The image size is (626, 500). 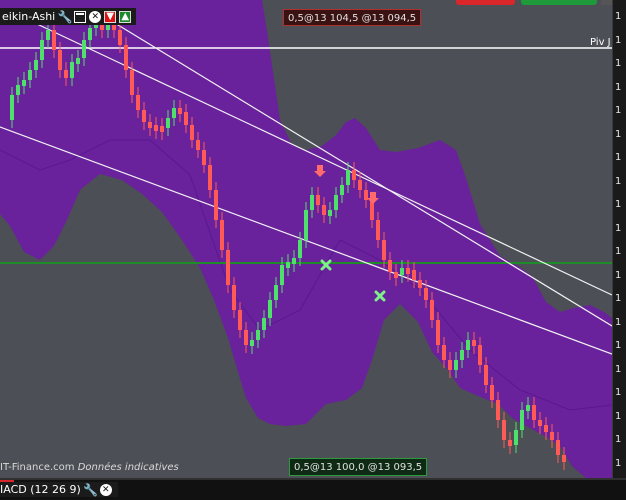 What do you see at coordinates (352, 17) in the screenshot?
I see `order-badge-top: 0,5@13 104,5 @13 094,5` at bounding box center [352, 17].